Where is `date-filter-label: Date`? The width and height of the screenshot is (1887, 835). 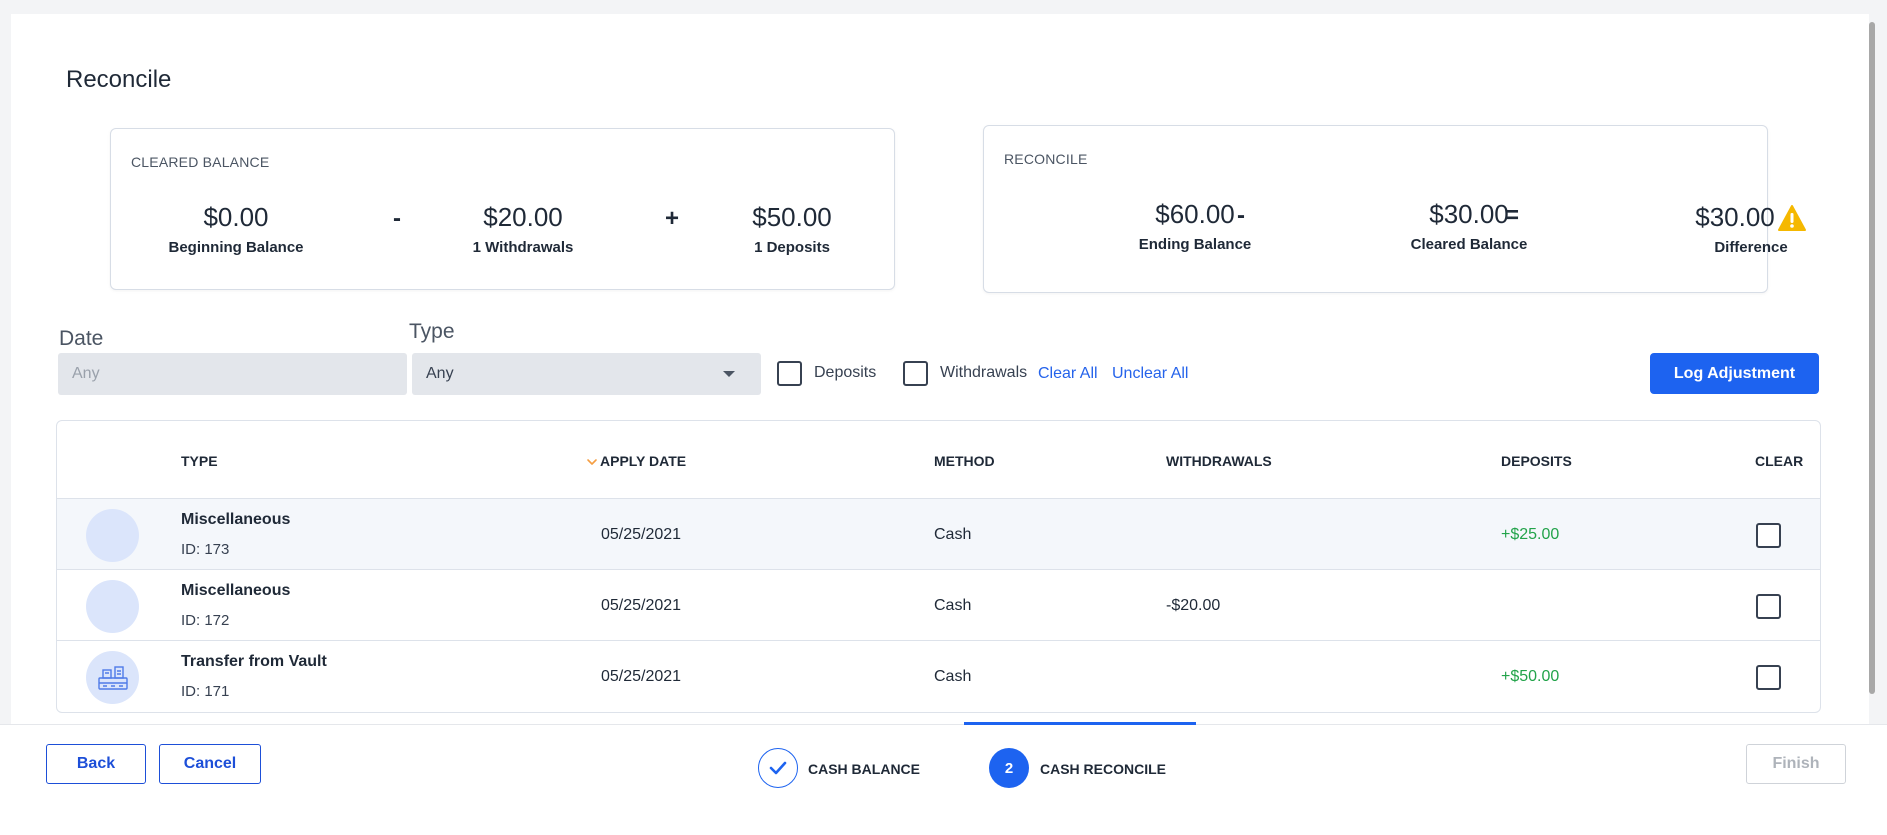
date-filter-label: Date is located at coordinates (81, 338).